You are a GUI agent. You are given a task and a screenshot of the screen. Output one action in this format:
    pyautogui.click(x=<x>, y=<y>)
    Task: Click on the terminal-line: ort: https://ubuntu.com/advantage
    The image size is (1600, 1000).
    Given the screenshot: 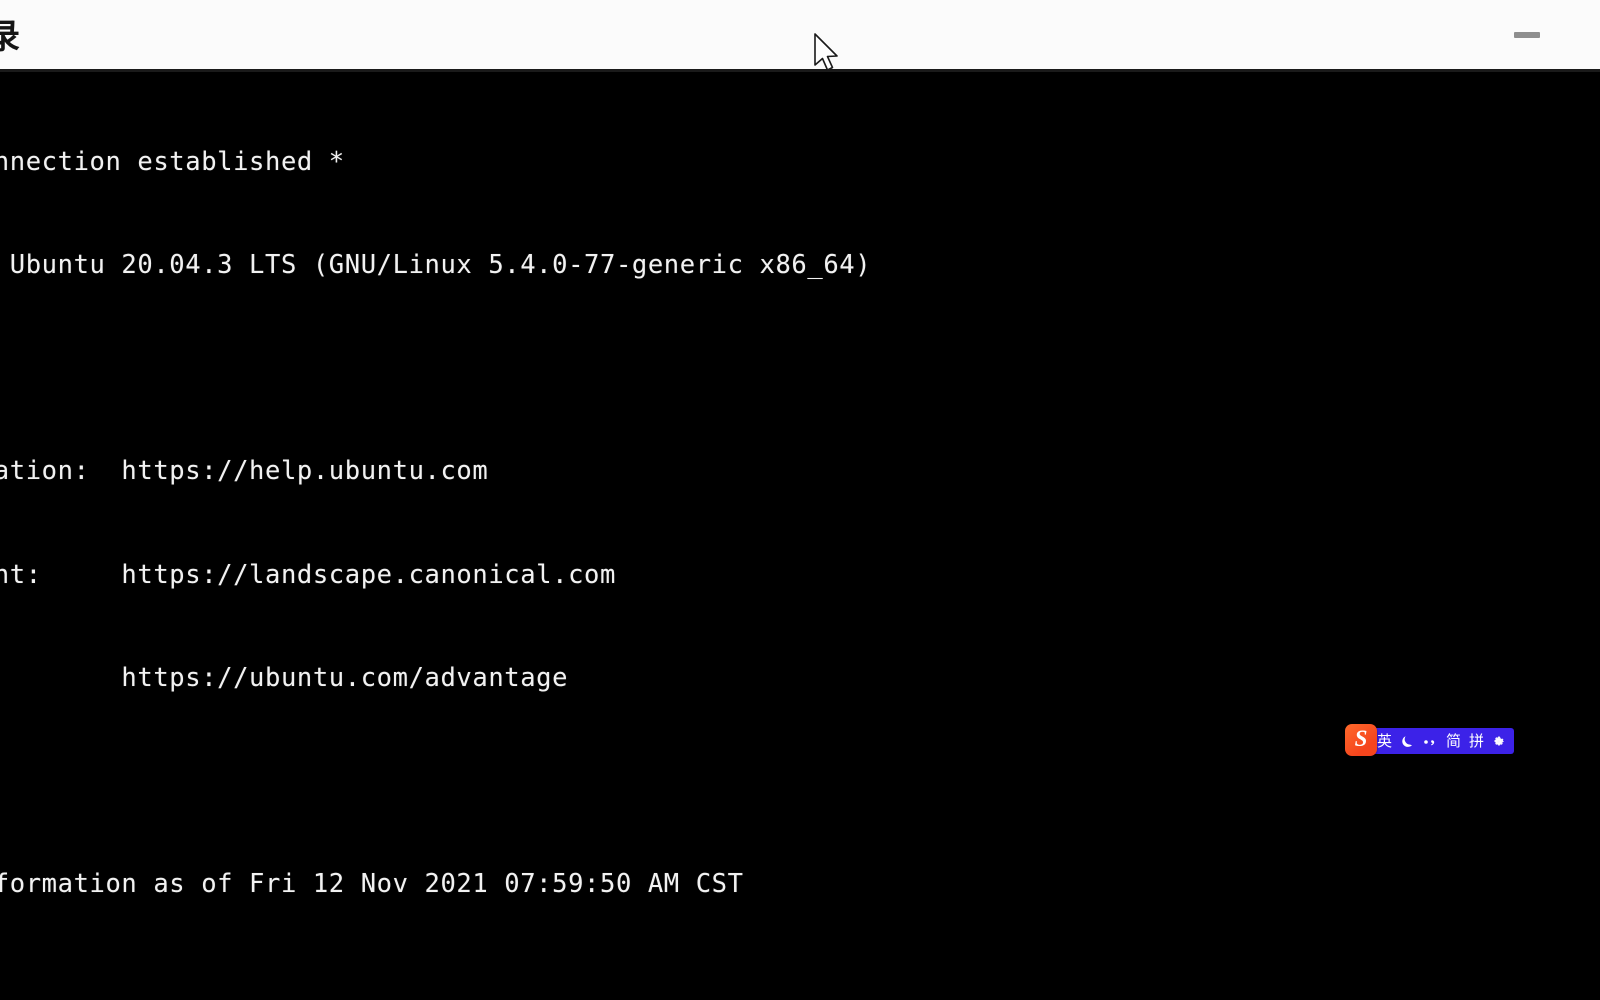 What is the action you would take?
    pyautogui.click(x=345, y=677)
    